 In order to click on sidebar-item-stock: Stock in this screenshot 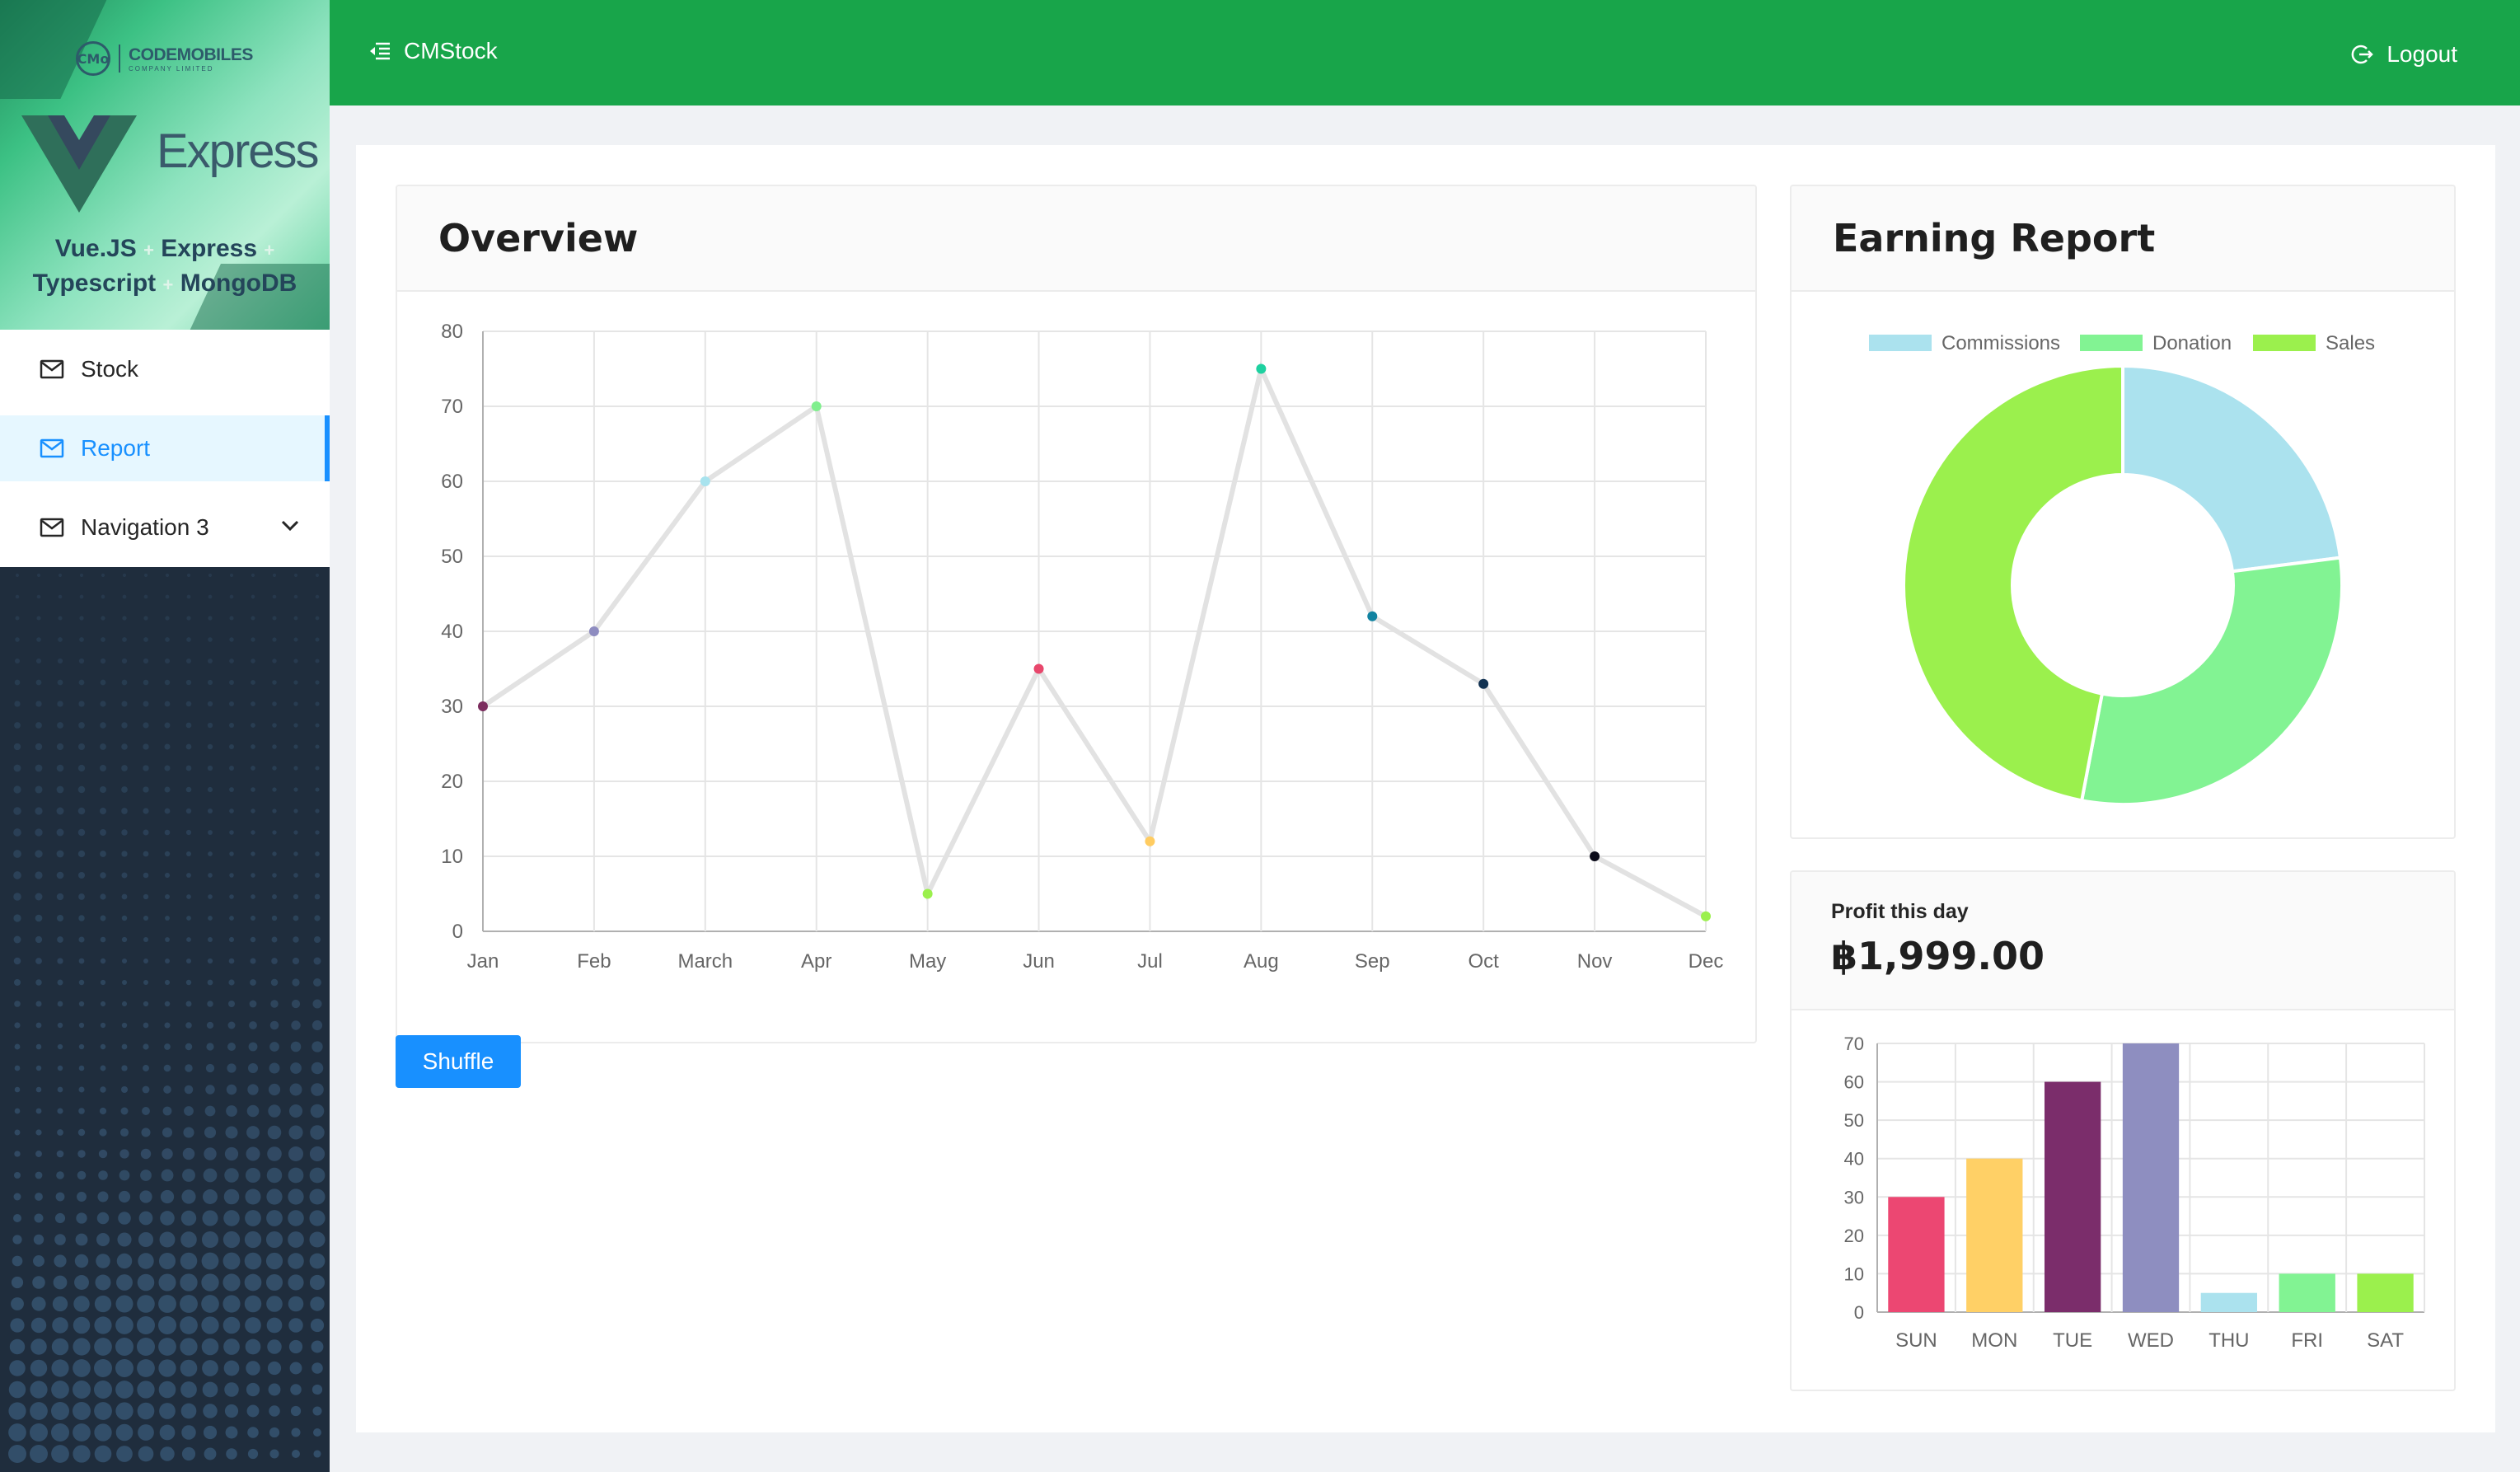, I will do `click(165, 369)`.